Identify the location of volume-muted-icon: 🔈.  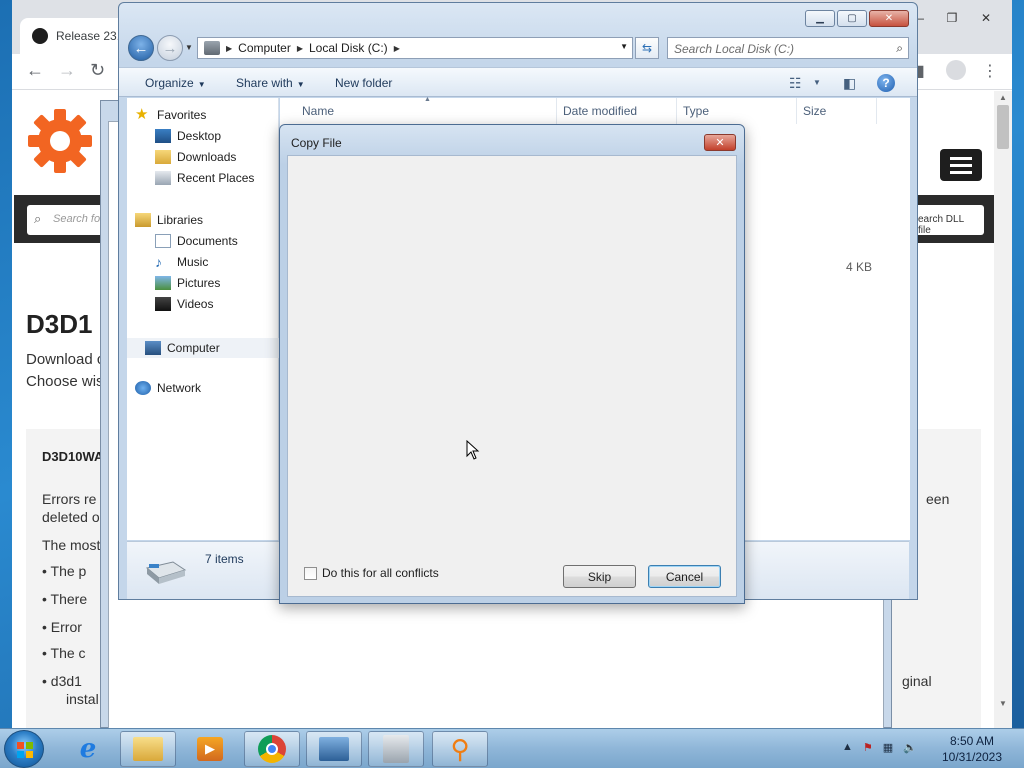
(910, 747).